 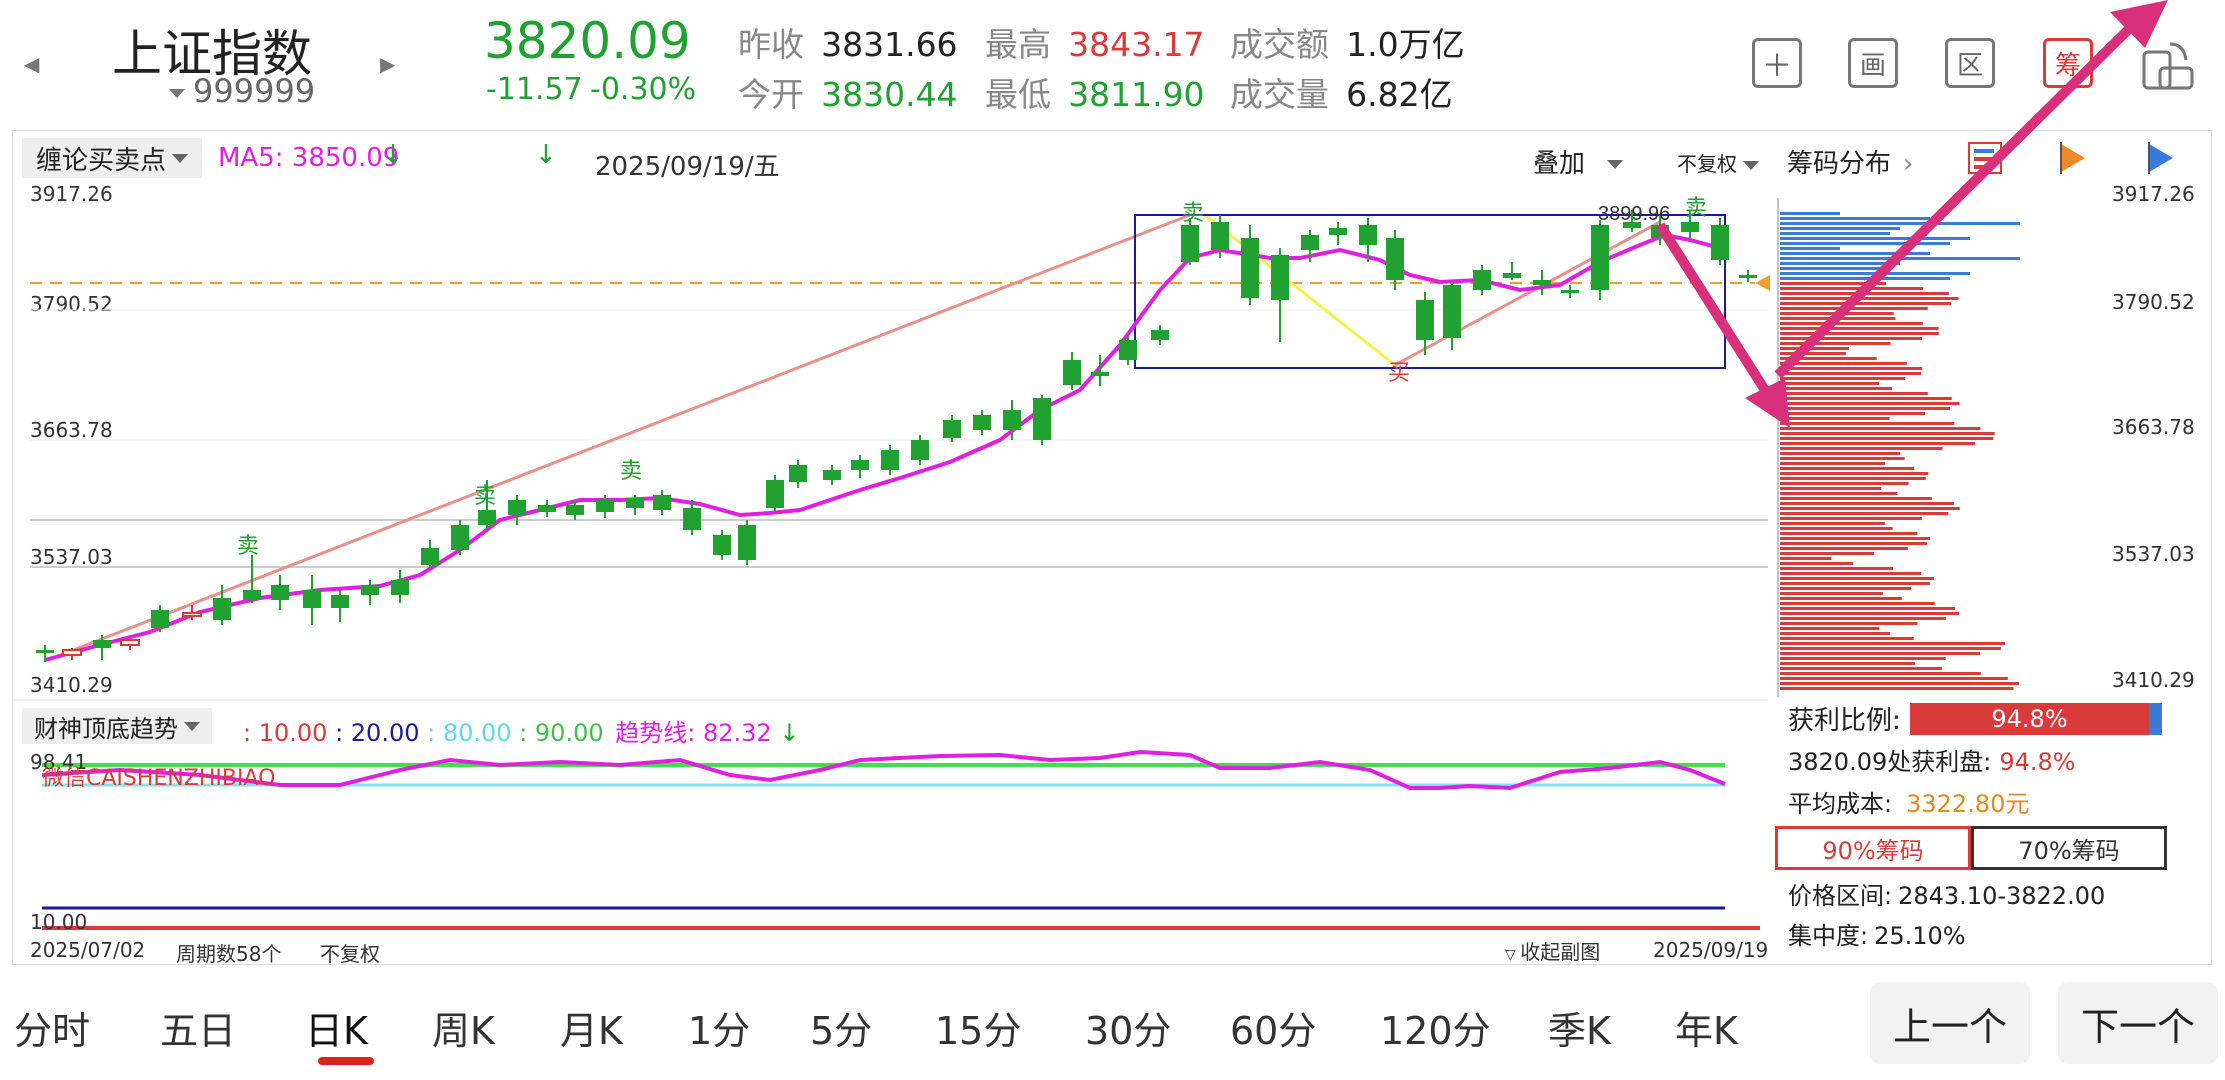 What do you see at coordinates (1877, 936) in the screenshot?
I see `concentration: 集中度: 25.10%` at bounding box center [1877, 936].